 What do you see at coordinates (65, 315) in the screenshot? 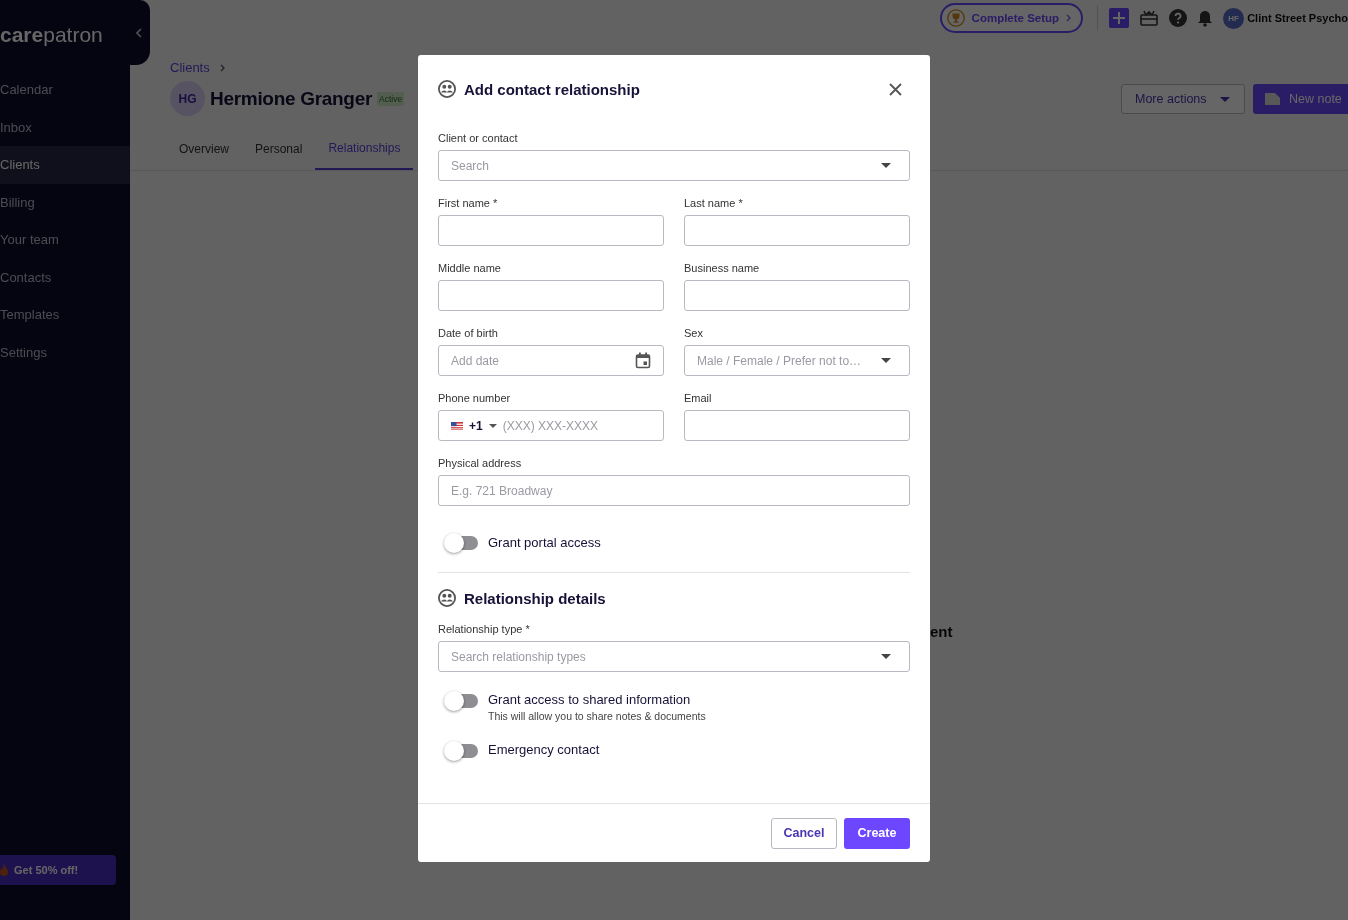
I see `nav-item: Templates` at bounding box center [65, 315].